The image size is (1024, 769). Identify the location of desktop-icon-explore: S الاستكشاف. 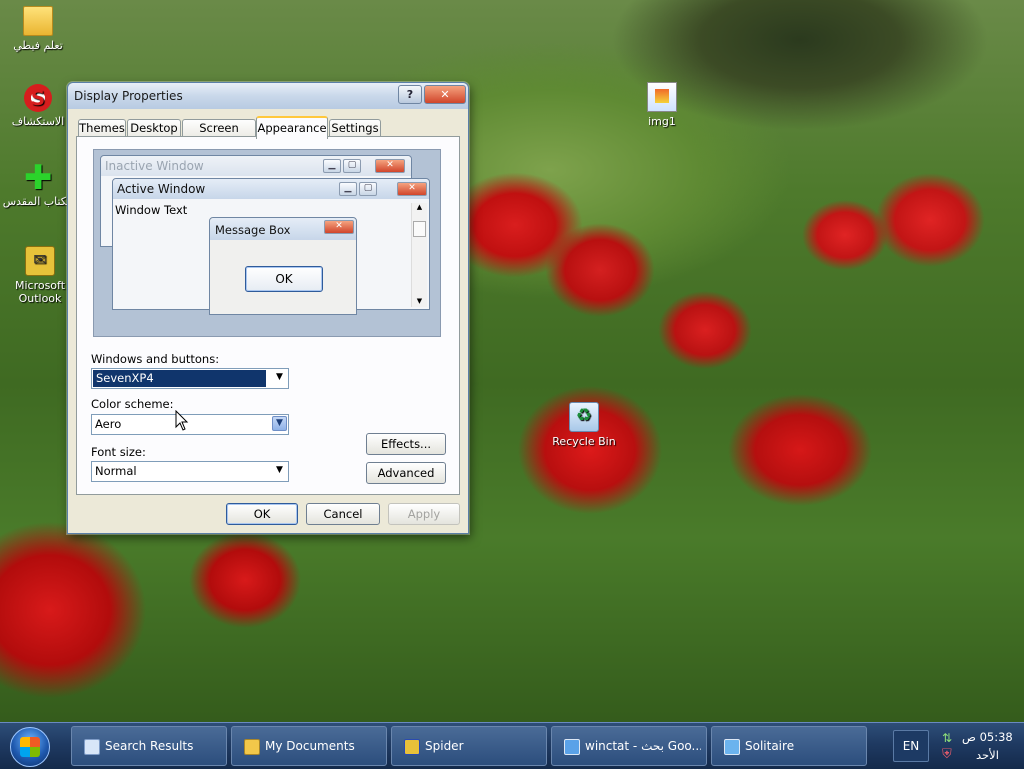
(38, 106).